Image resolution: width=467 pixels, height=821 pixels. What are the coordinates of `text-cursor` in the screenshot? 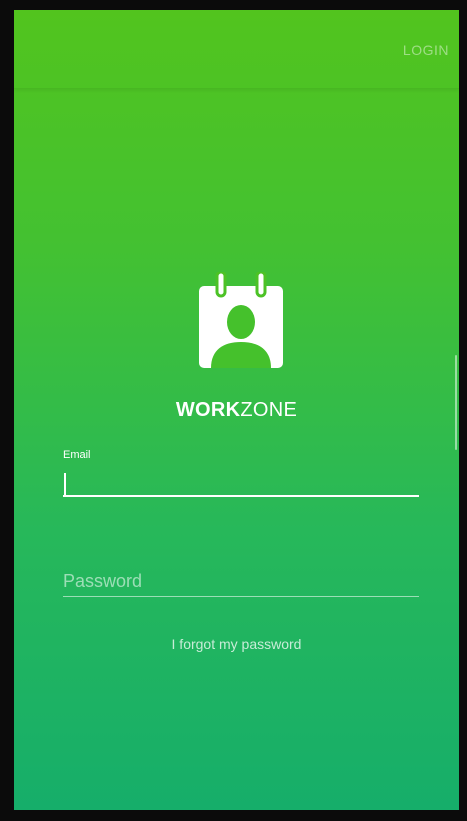 It's located at (65, 484).